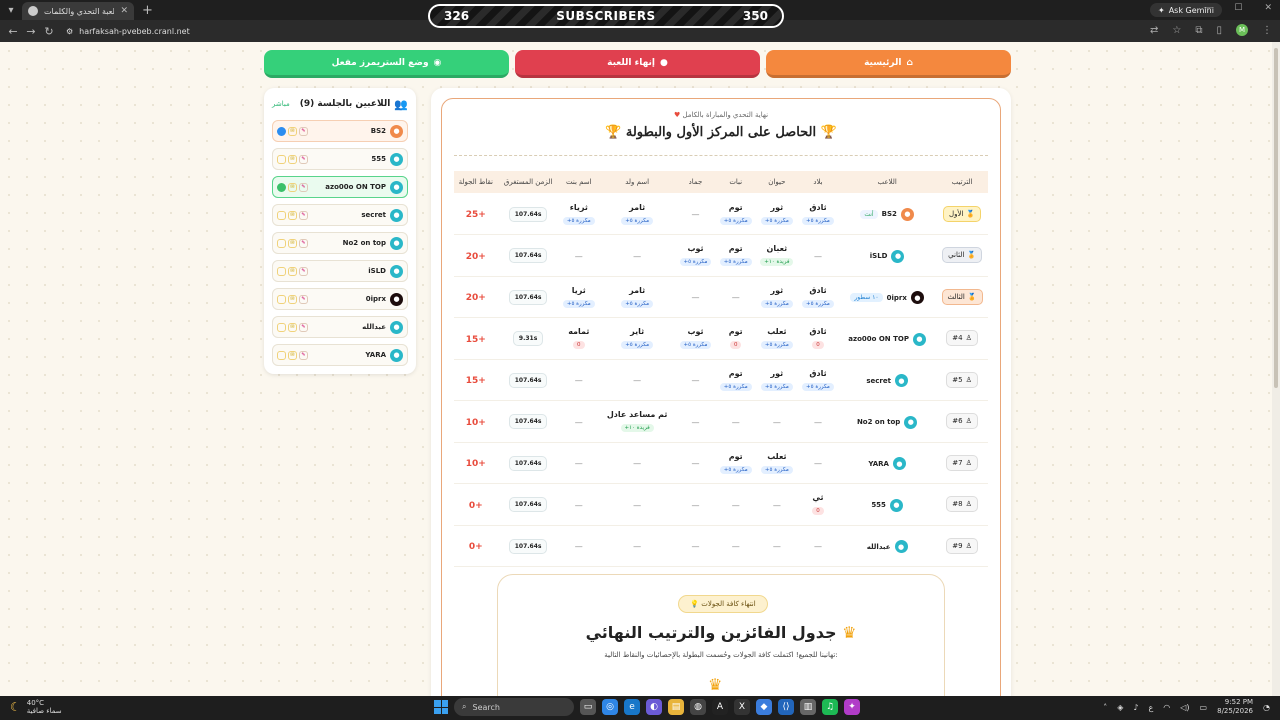  Describe the element at coordinates (340, 355) in the screenshot. I see `player-row: ● YARA ✉ ✎` at that location.